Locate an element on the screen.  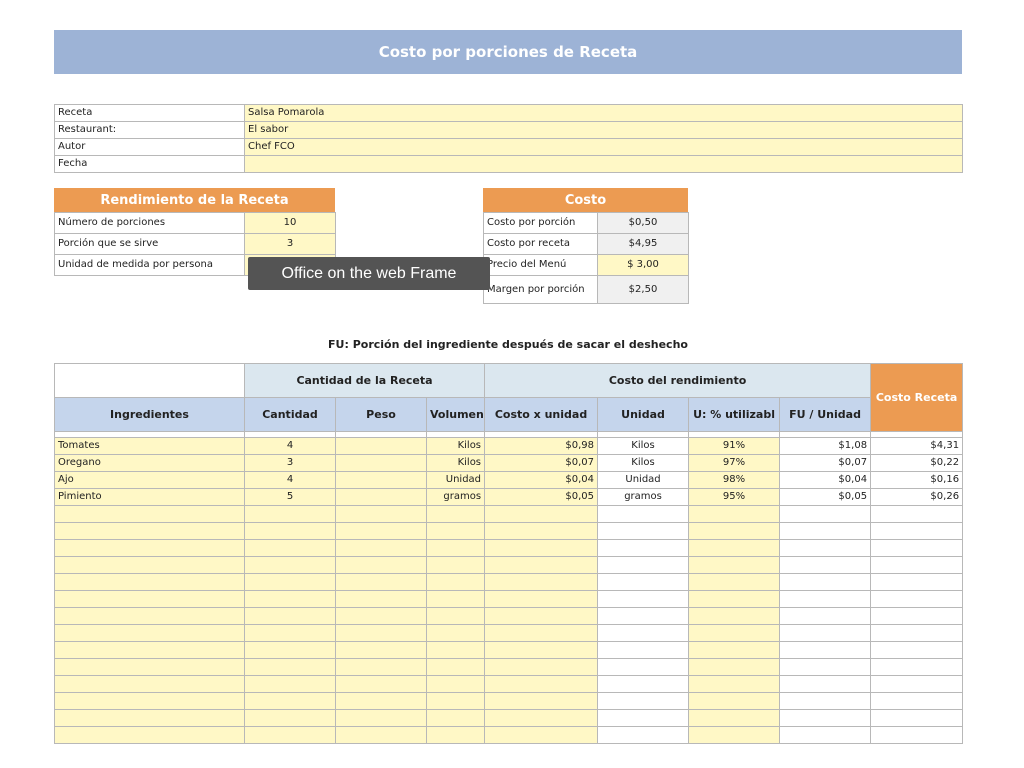
table-cell: $0,22 is located at coordinates (917, 463).